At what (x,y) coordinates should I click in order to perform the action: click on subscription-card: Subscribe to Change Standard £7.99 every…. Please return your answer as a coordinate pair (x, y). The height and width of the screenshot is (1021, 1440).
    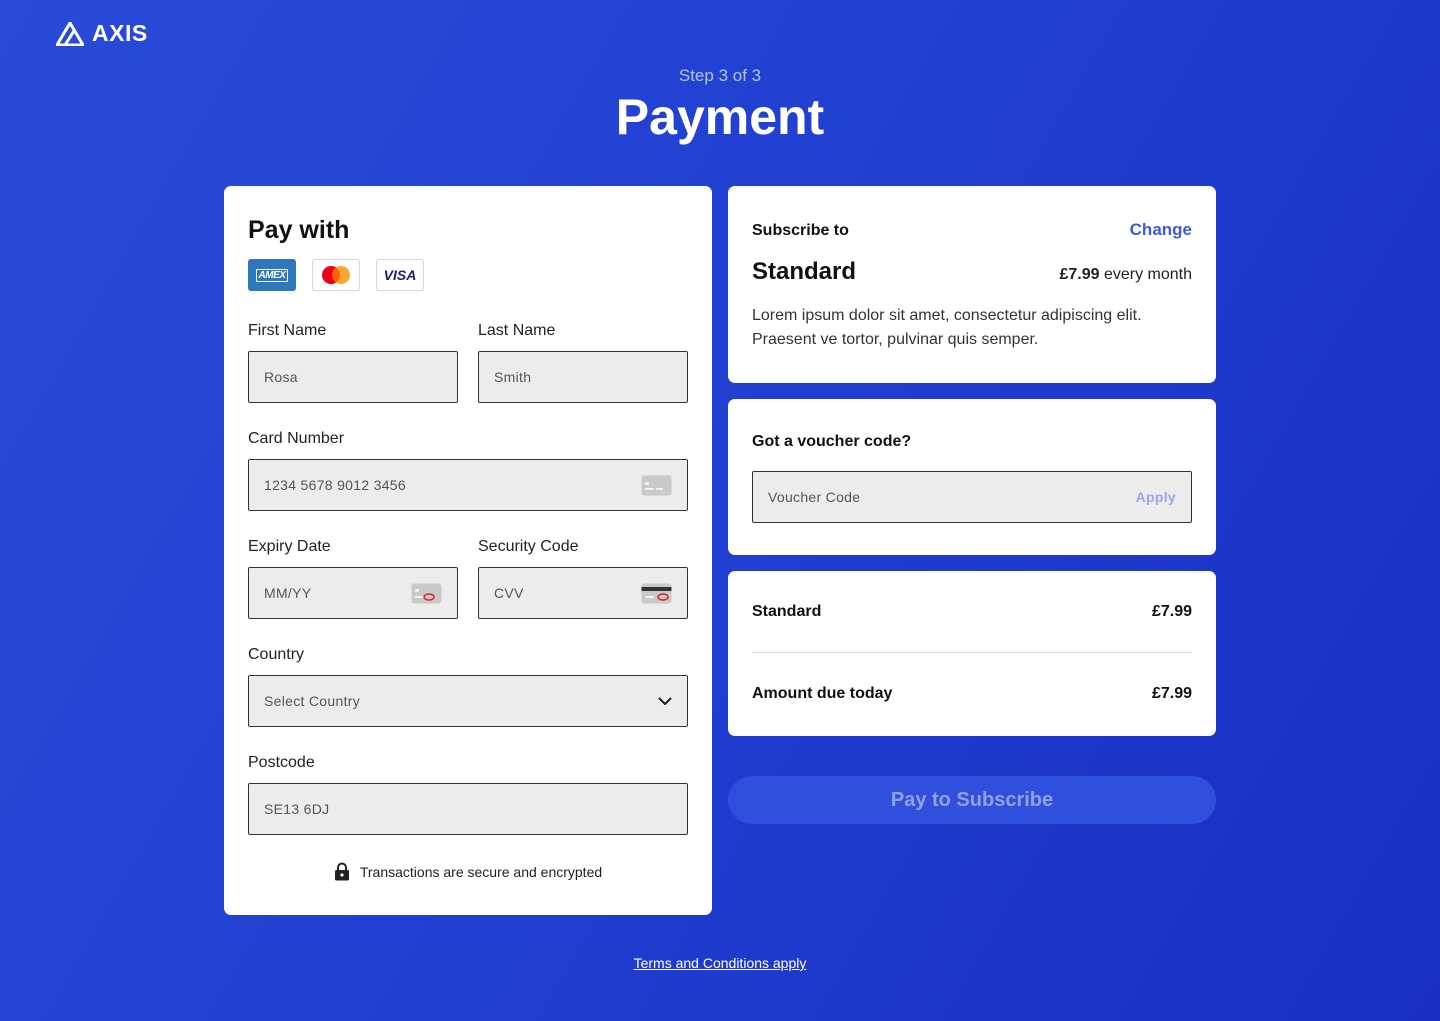
    Looking at the image, I should click on (972, 284).